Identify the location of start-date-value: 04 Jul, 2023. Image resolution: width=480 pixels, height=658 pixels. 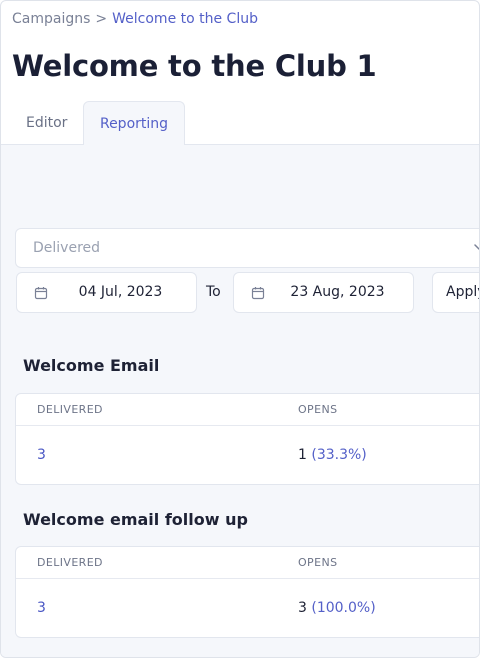
(120, 292).